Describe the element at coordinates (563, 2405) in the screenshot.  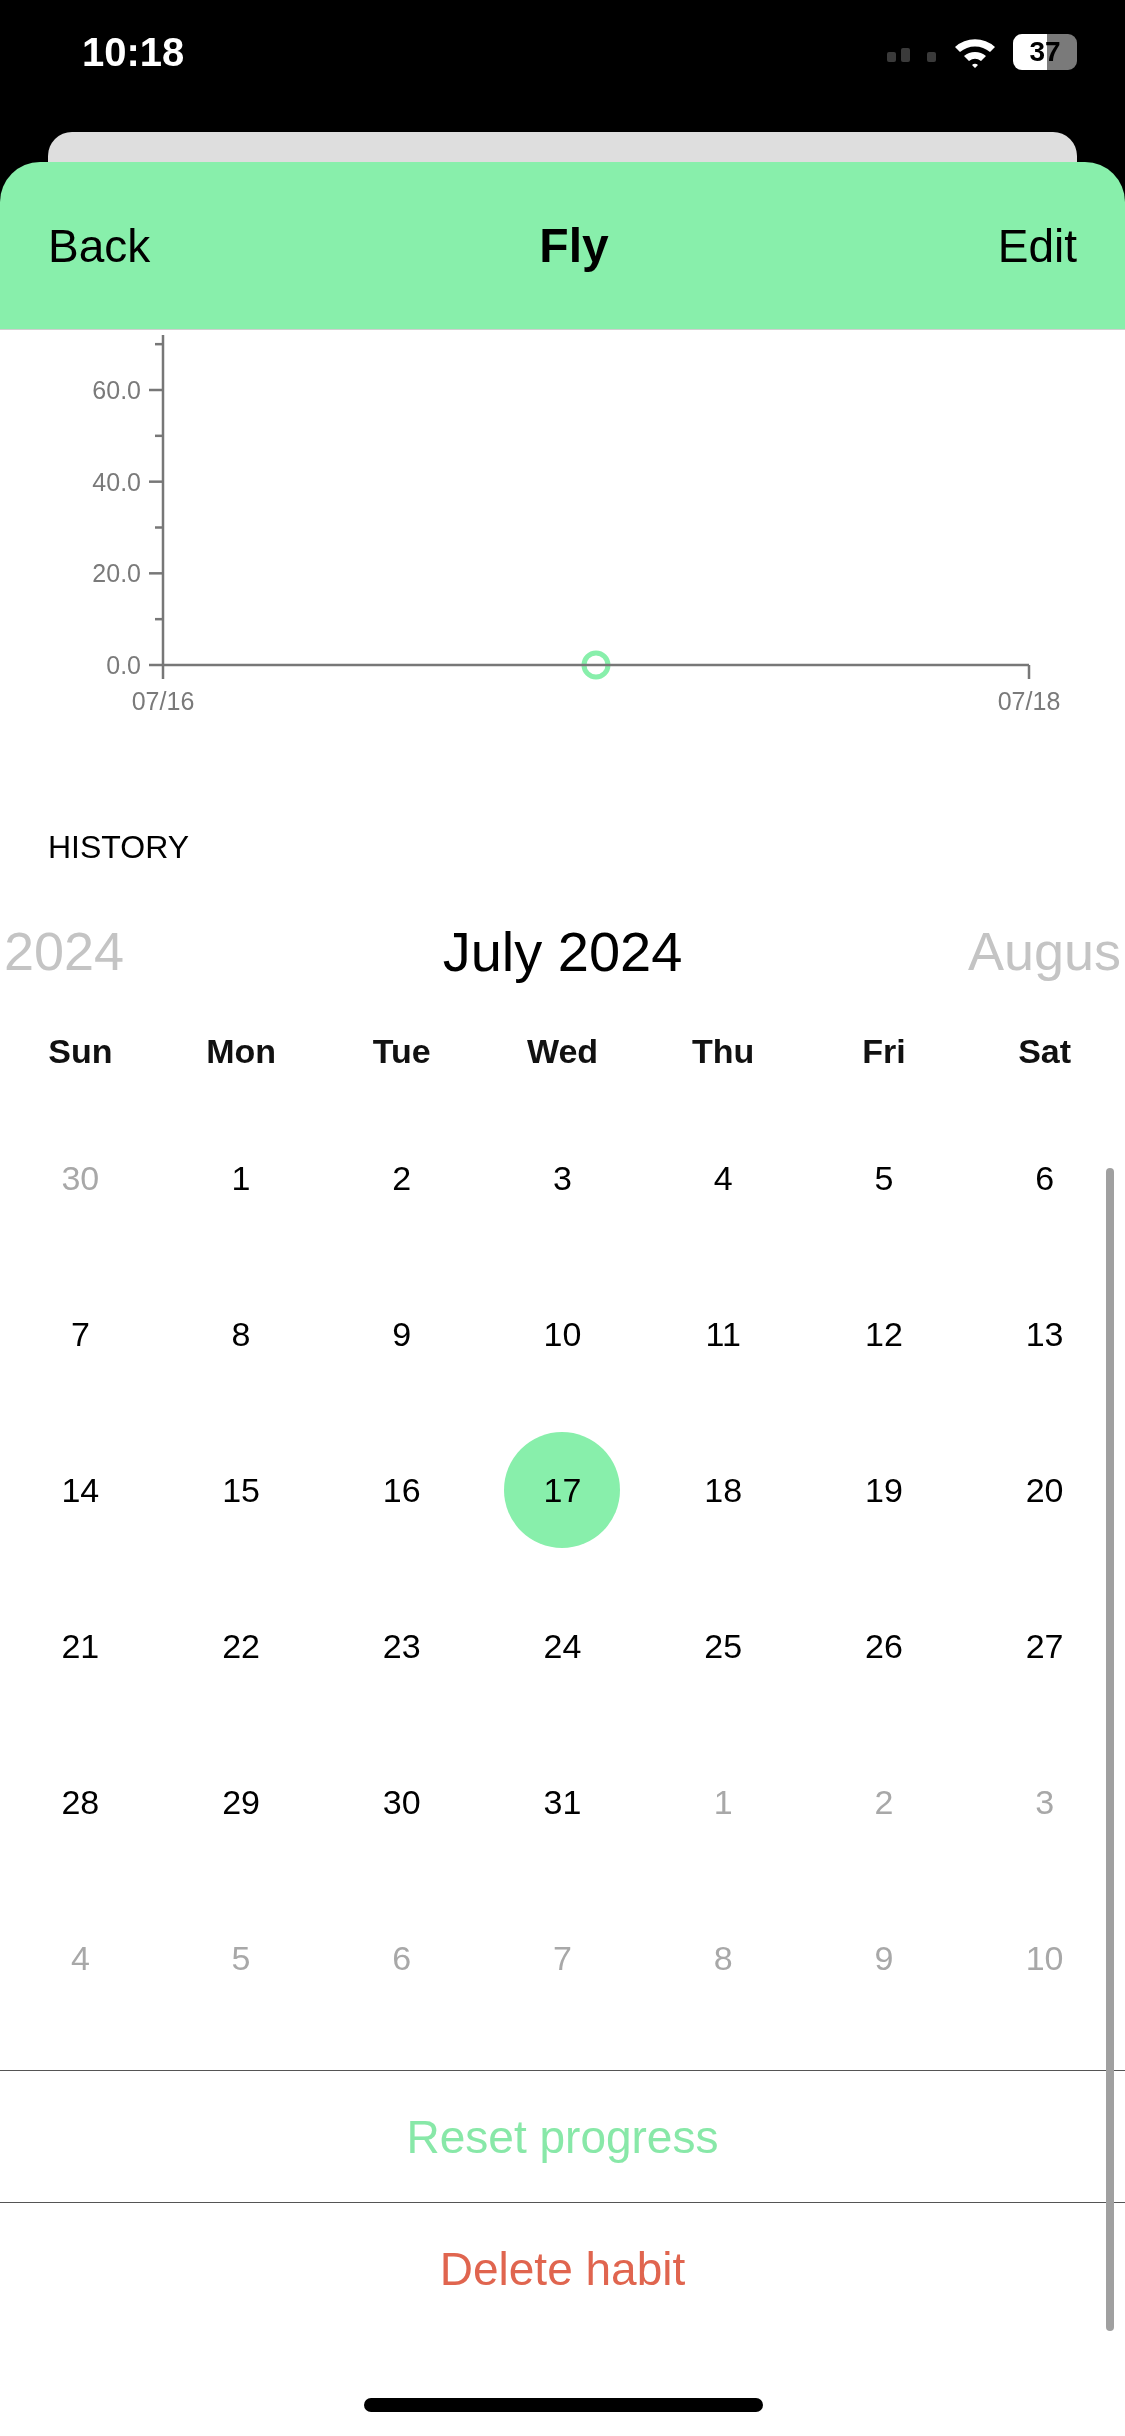
I see `home-indicator` at that location.